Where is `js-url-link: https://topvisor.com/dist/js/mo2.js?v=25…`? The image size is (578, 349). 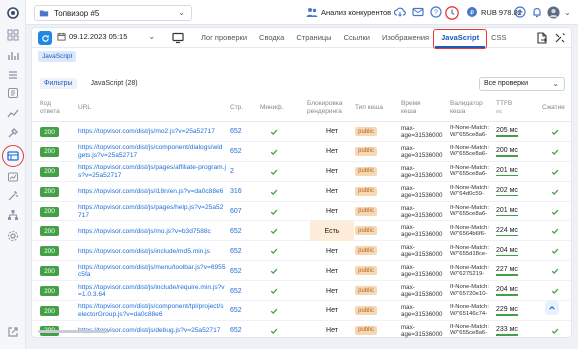
js-url-link: https://topvisor.com/dist/js/mo2.js?v=25… is located at coordinates (152, 132).